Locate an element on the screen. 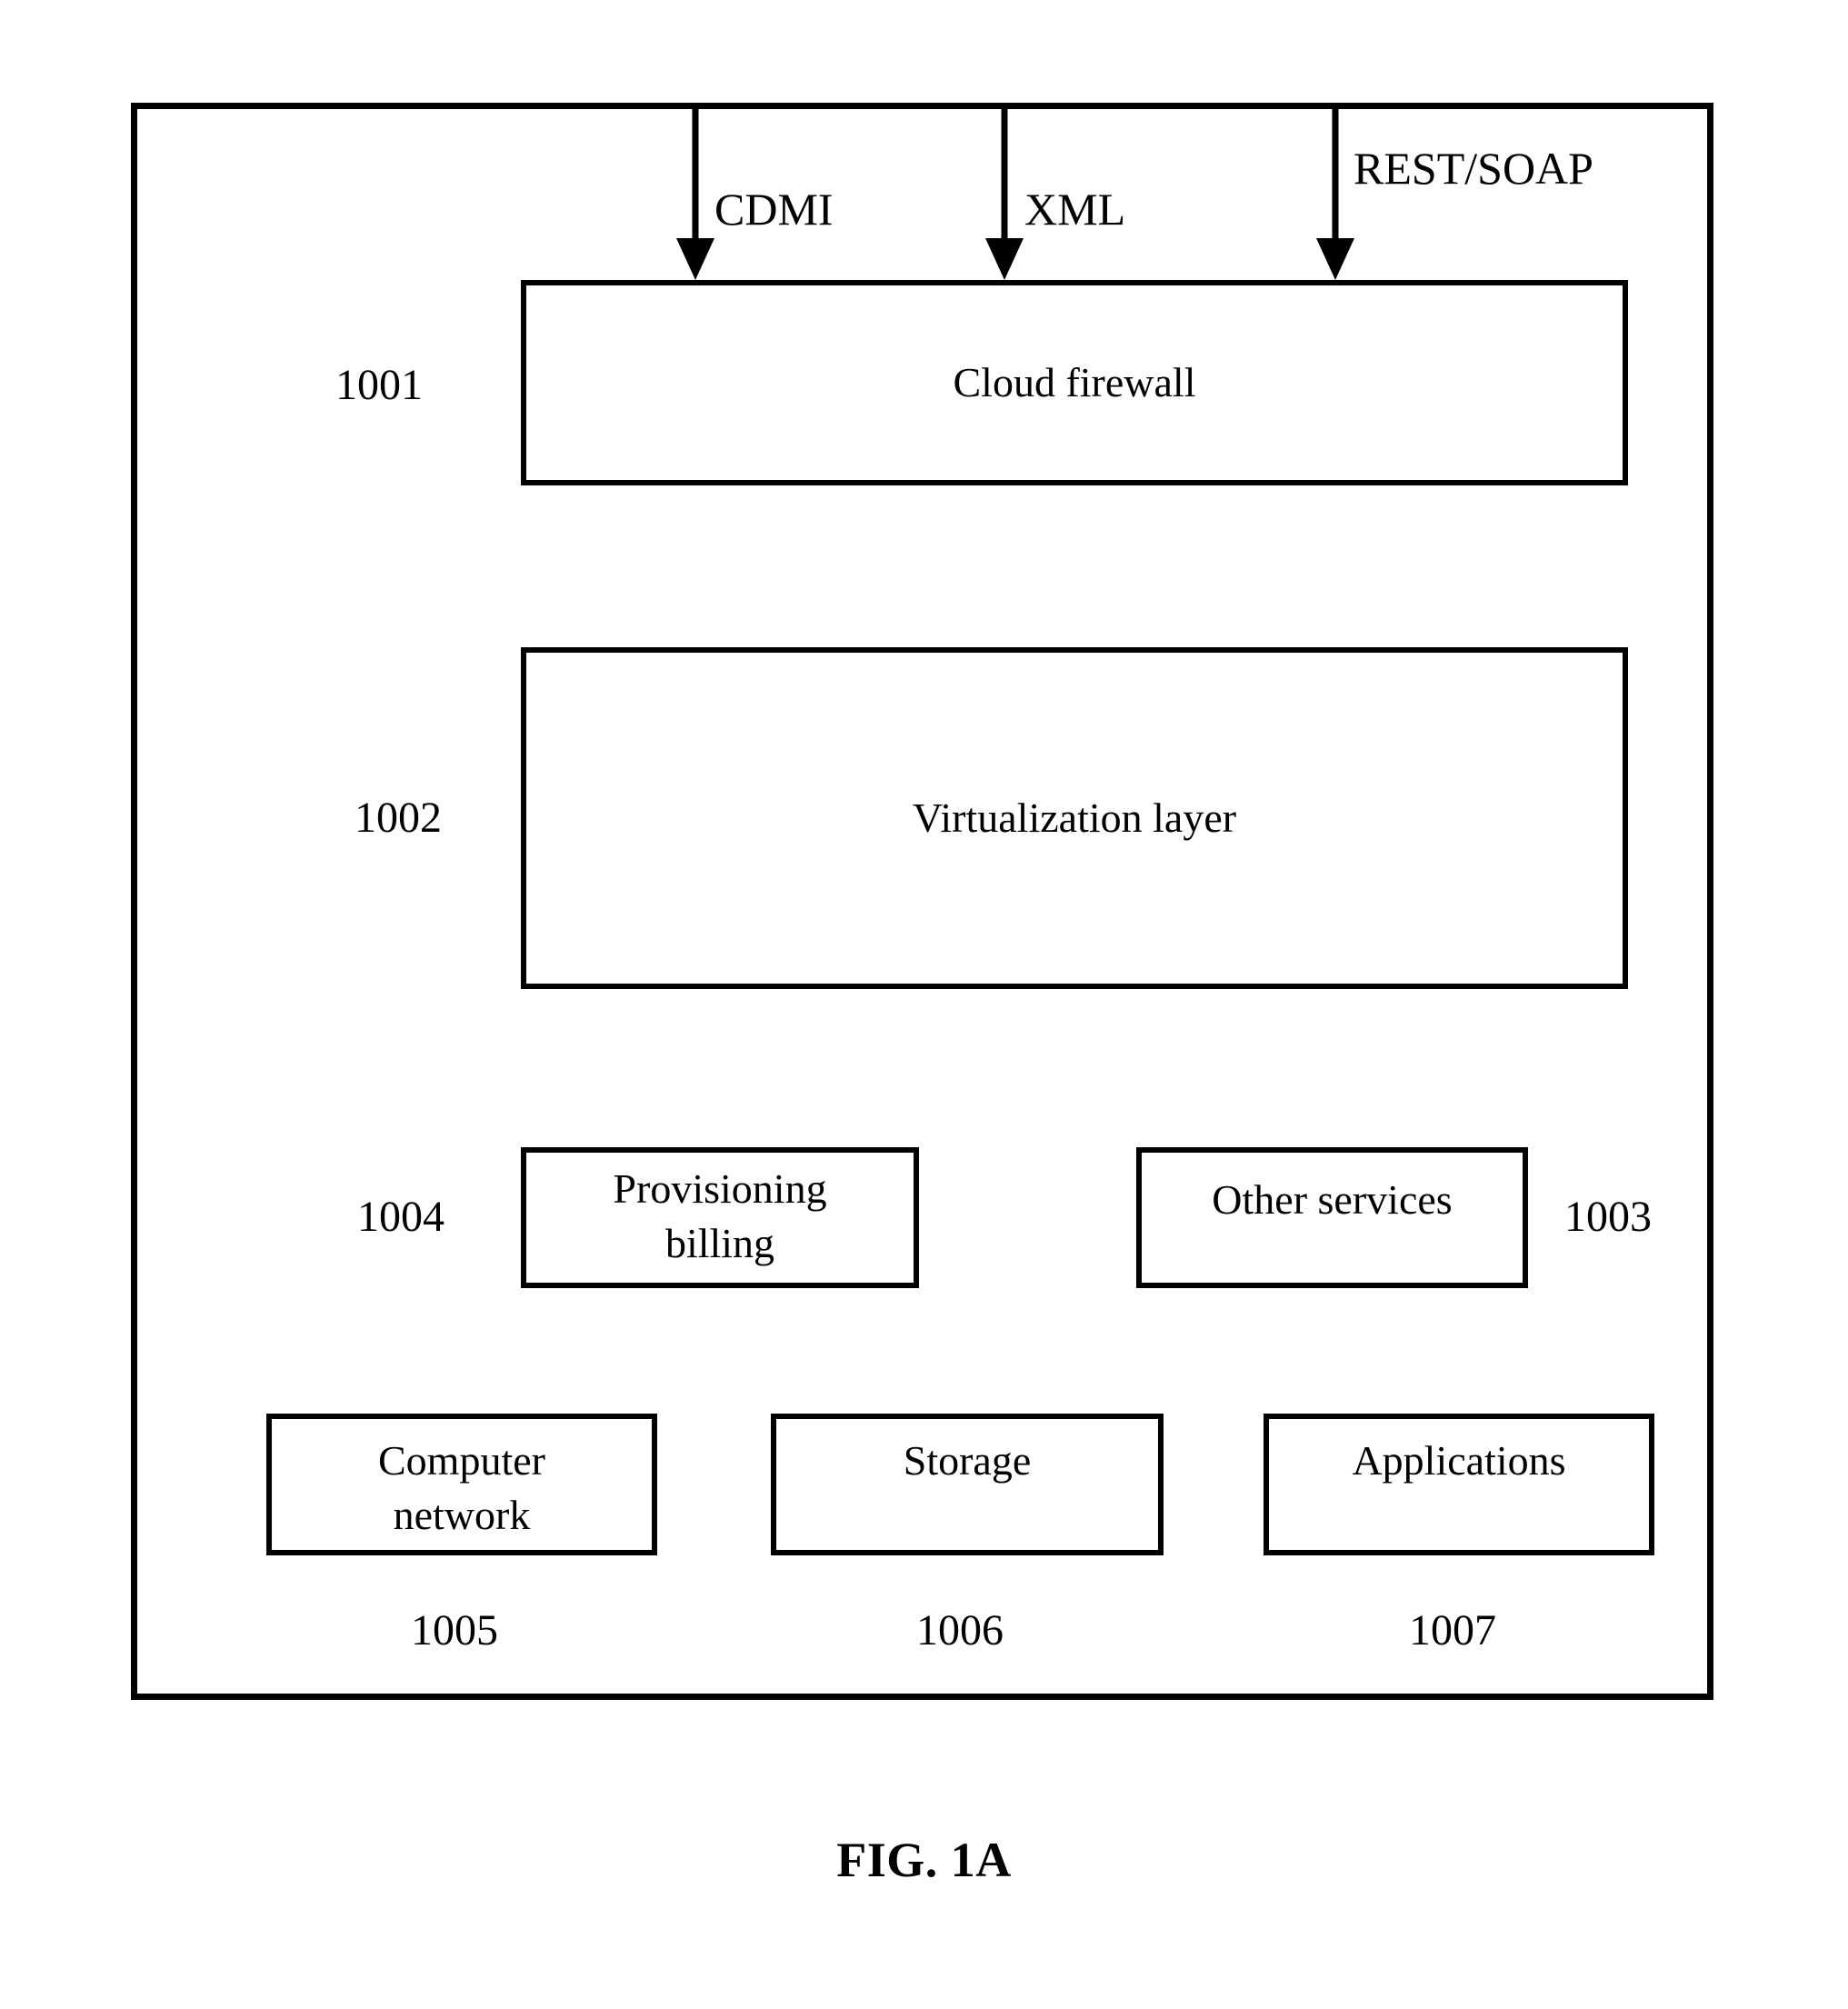 The width and height of the screenshot is (1848, 2009). box-other-services: Other services is located at coordinates (1332, 1217).